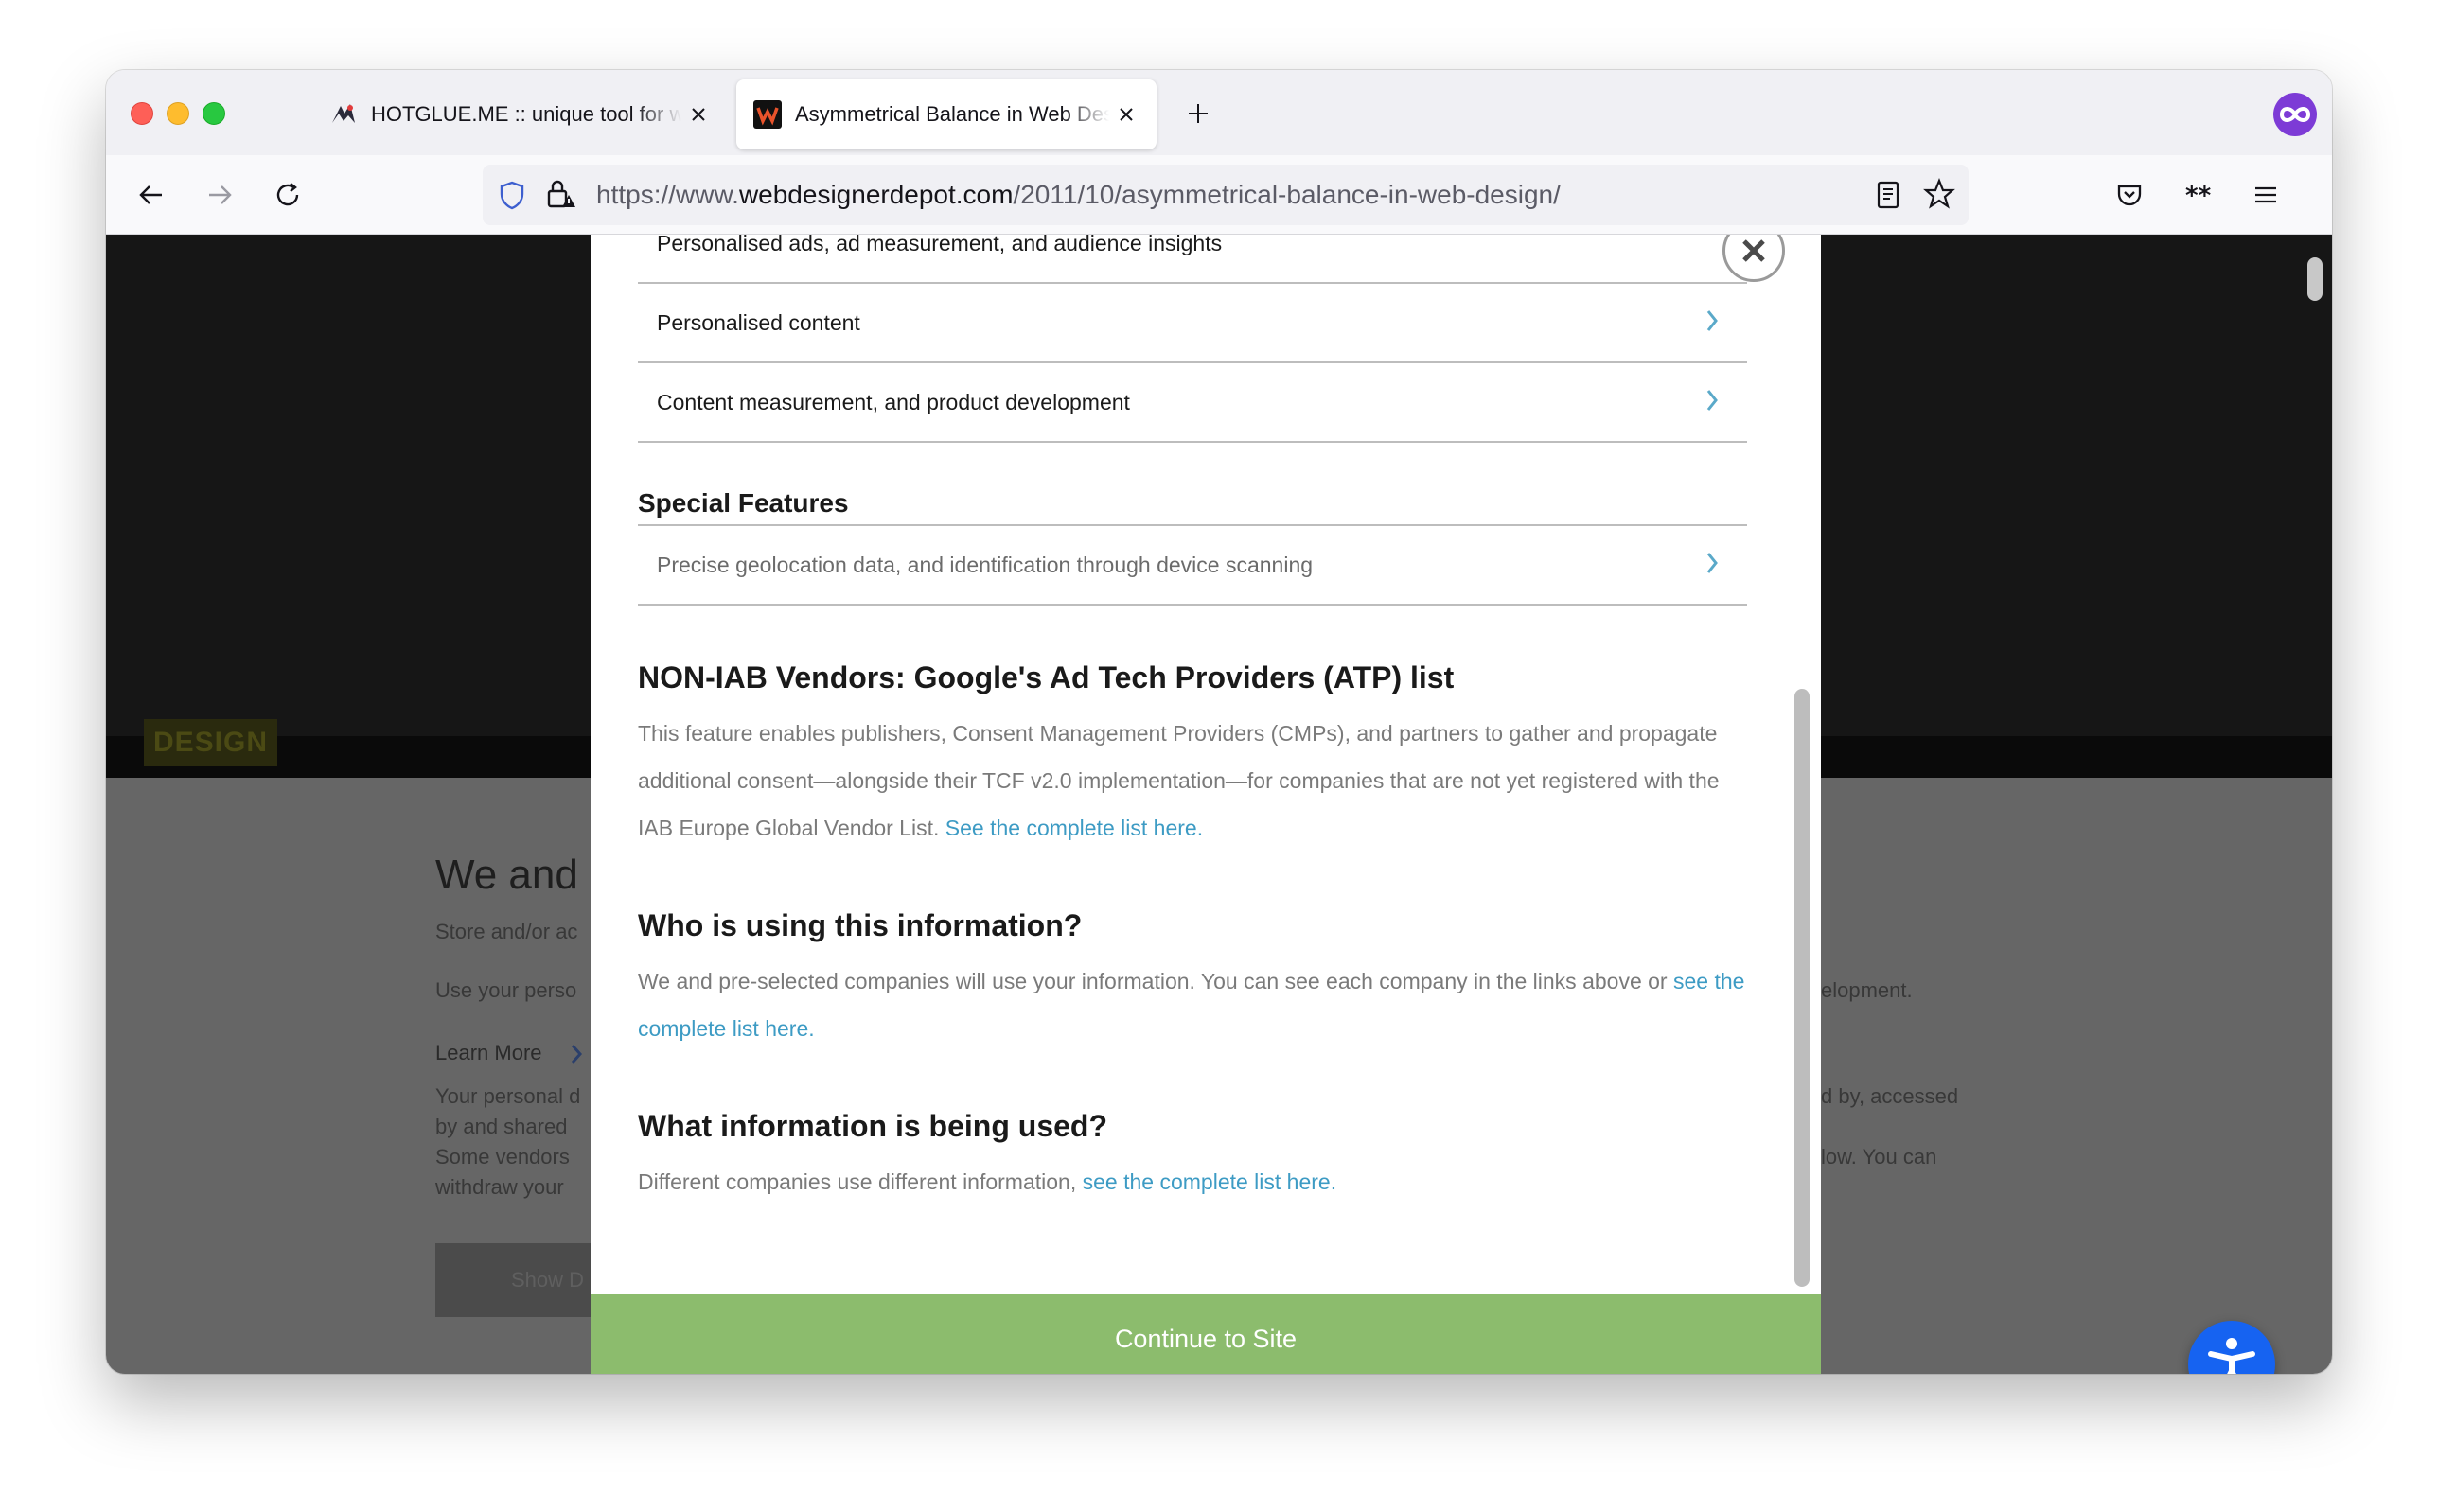 This screenshot has height=1512, width=2438. What do you see at coordinates (526, 114) in the screenshot?
I see `tab-title: HOTGLUE.ME :: unique tool for web` at bounding box center [526, 114].